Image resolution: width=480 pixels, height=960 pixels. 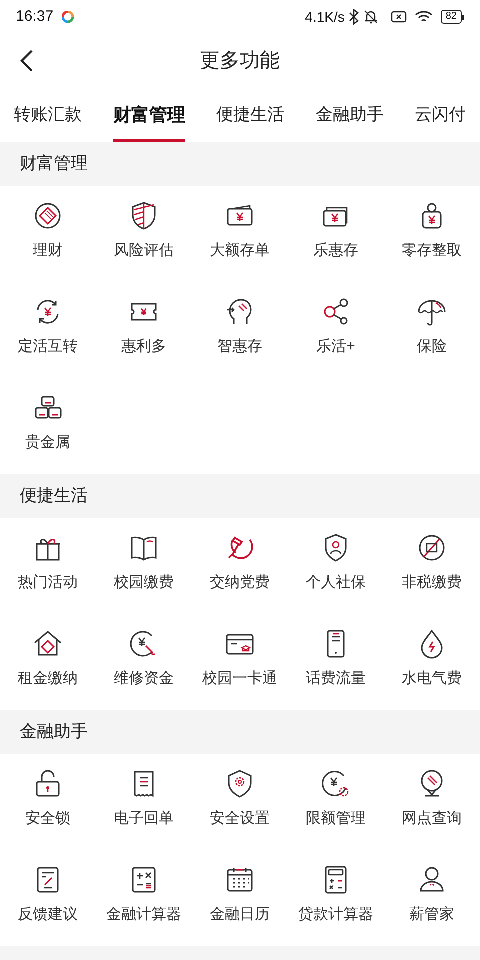 What do you see at coordinates (432, 347) in the screenshot?
I see `feature-label: 保险` at bounding box center [432, 347].